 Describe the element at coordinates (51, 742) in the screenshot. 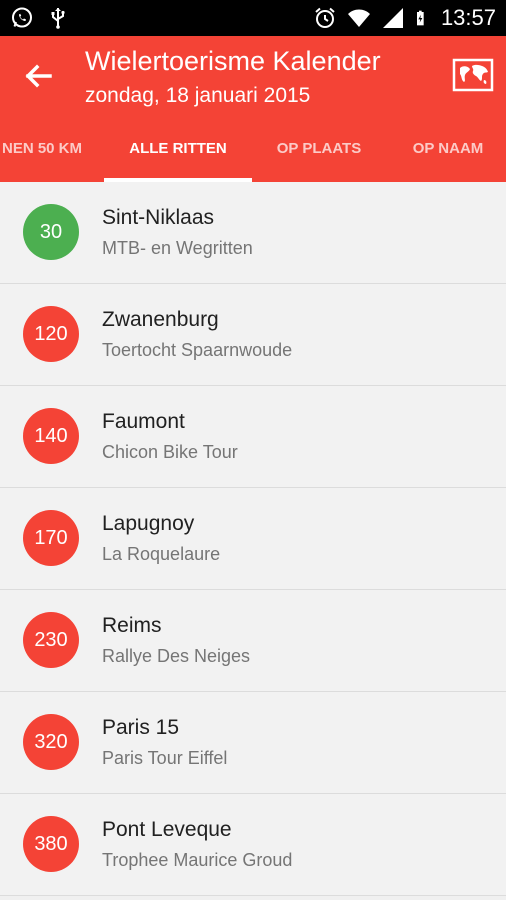

I see `distance-badge: 320` at that location.